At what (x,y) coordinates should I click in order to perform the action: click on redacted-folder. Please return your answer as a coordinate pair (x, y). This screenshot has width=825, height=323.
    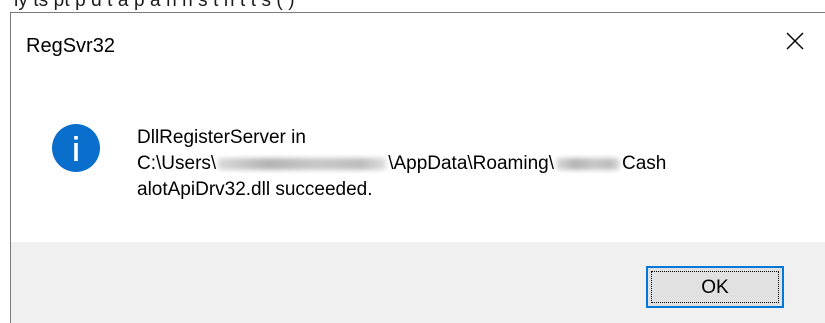
    Looking at the image, I should click on (588, 163).